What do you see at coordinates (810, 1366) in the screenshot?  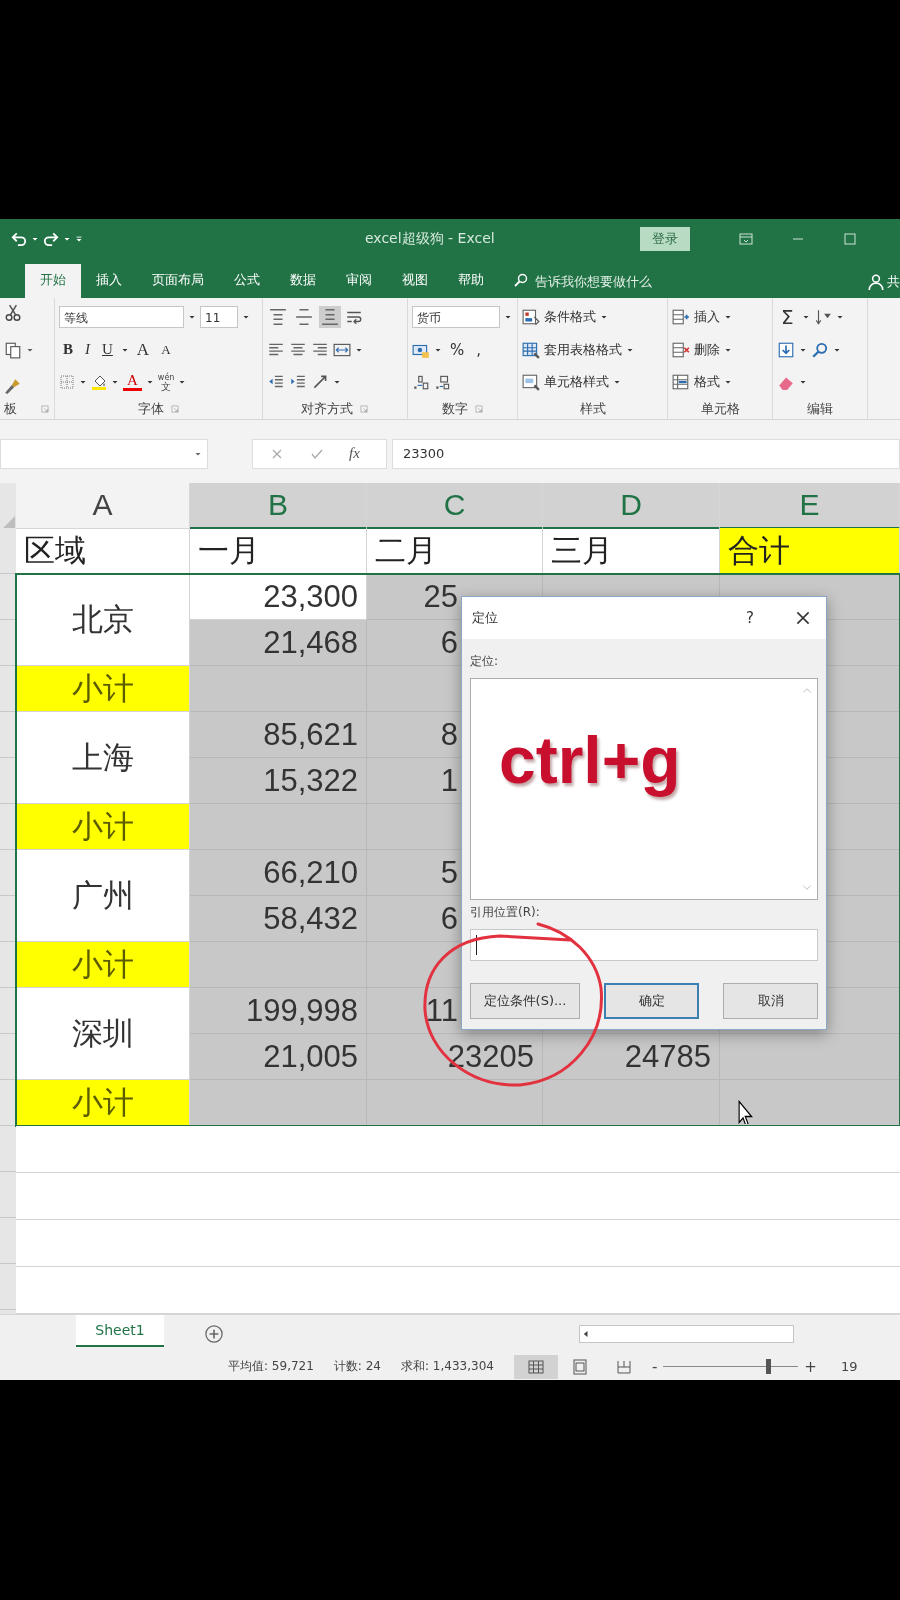 I see `zoom-in-button: +` at bounding box center [810, 1366].